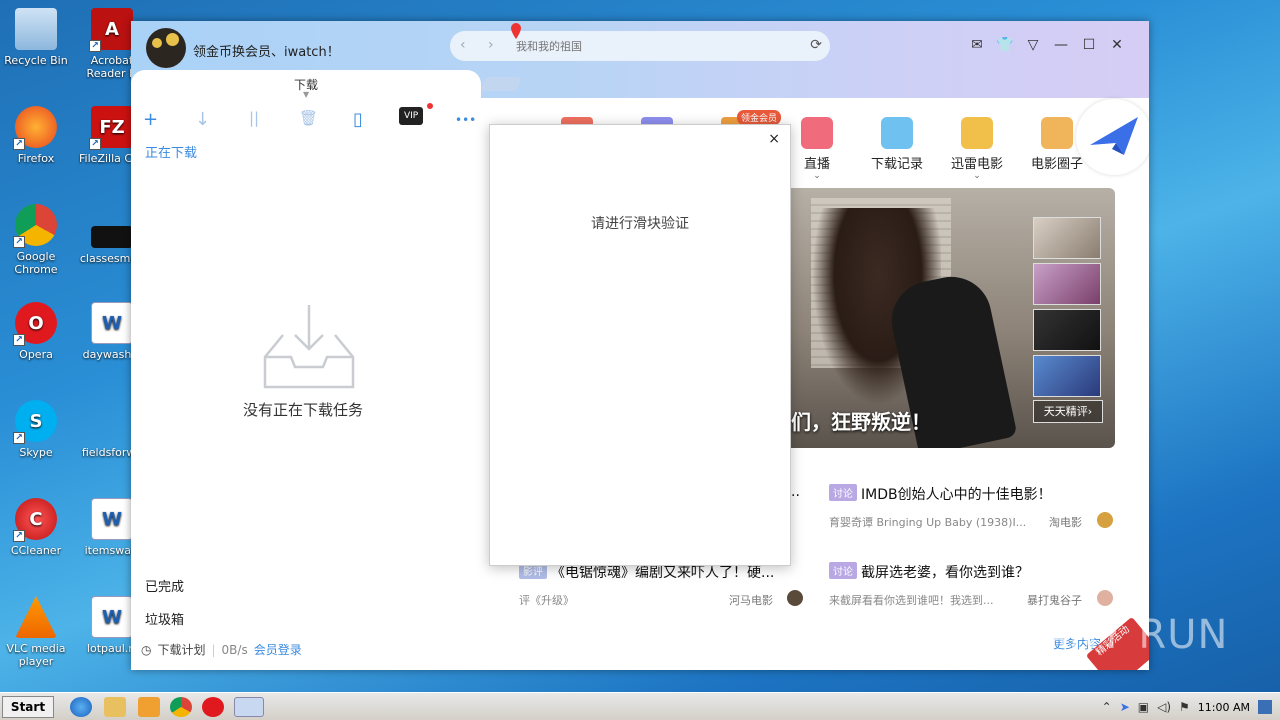  What do you see at coordinates (213, 707) in the screenshot?
I see `opera-icon` at bounding box center [213, 707].